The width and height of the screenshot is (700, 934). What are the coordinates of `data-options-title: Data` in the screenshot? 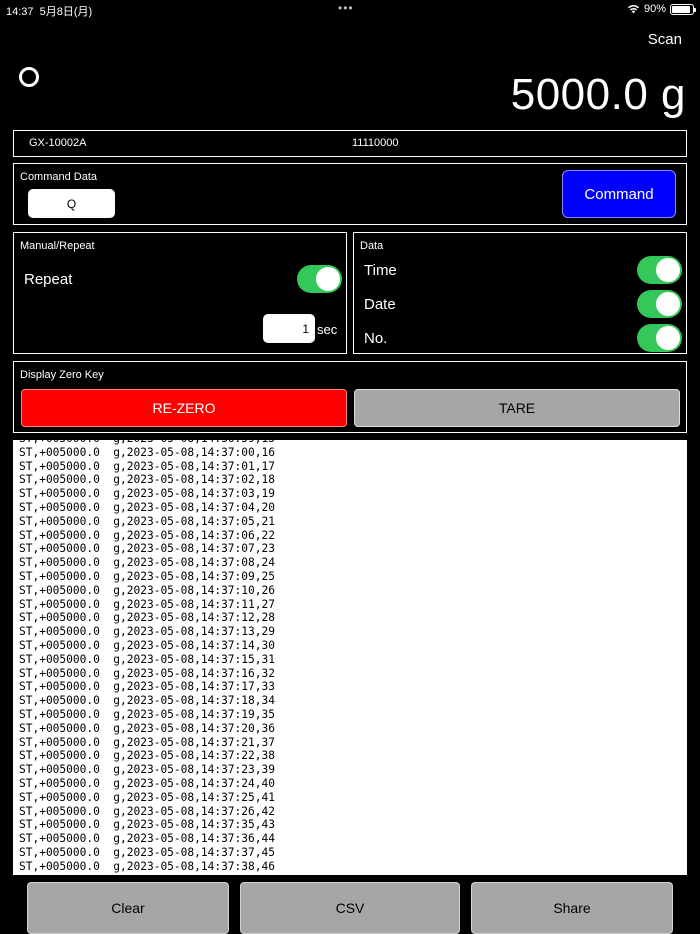 It's located at (372, 246).